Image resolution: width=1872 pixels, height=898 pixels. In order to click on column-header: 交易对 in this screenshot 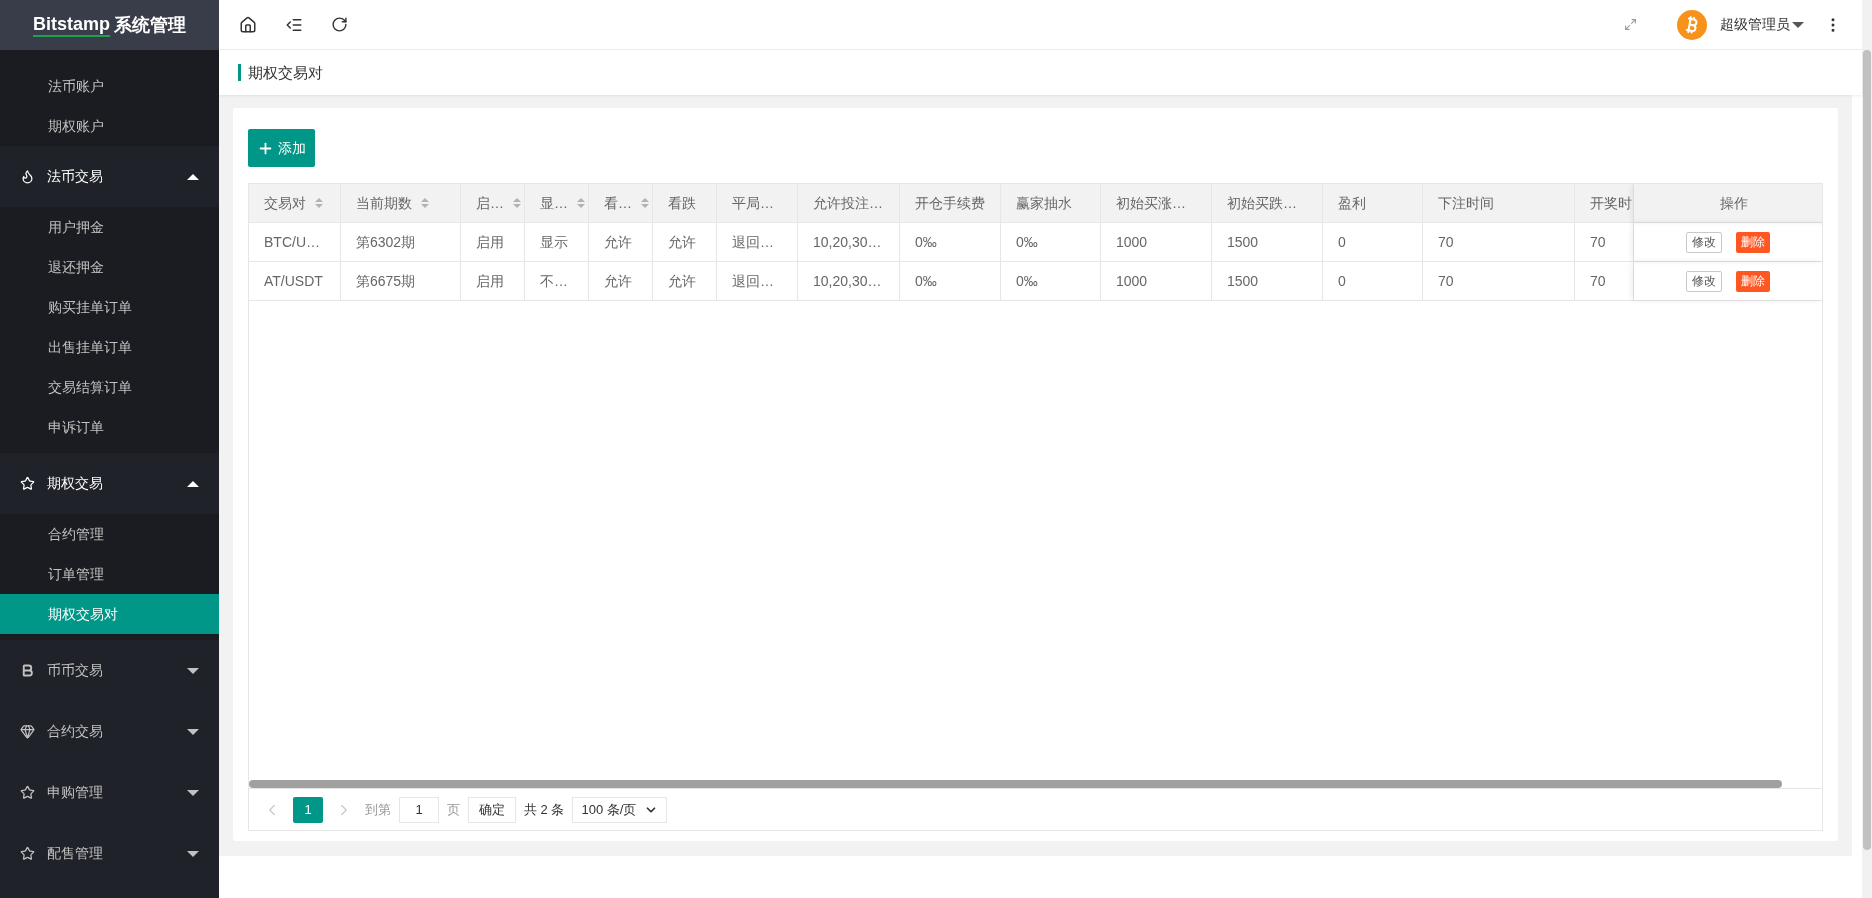, I will do `click(295, 203)`.